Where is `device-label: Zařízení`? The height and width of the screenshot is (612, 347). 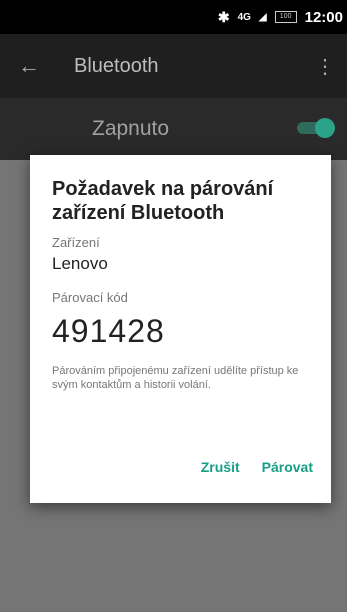
device-label: Zařízení is located at coordinates (76, 242).